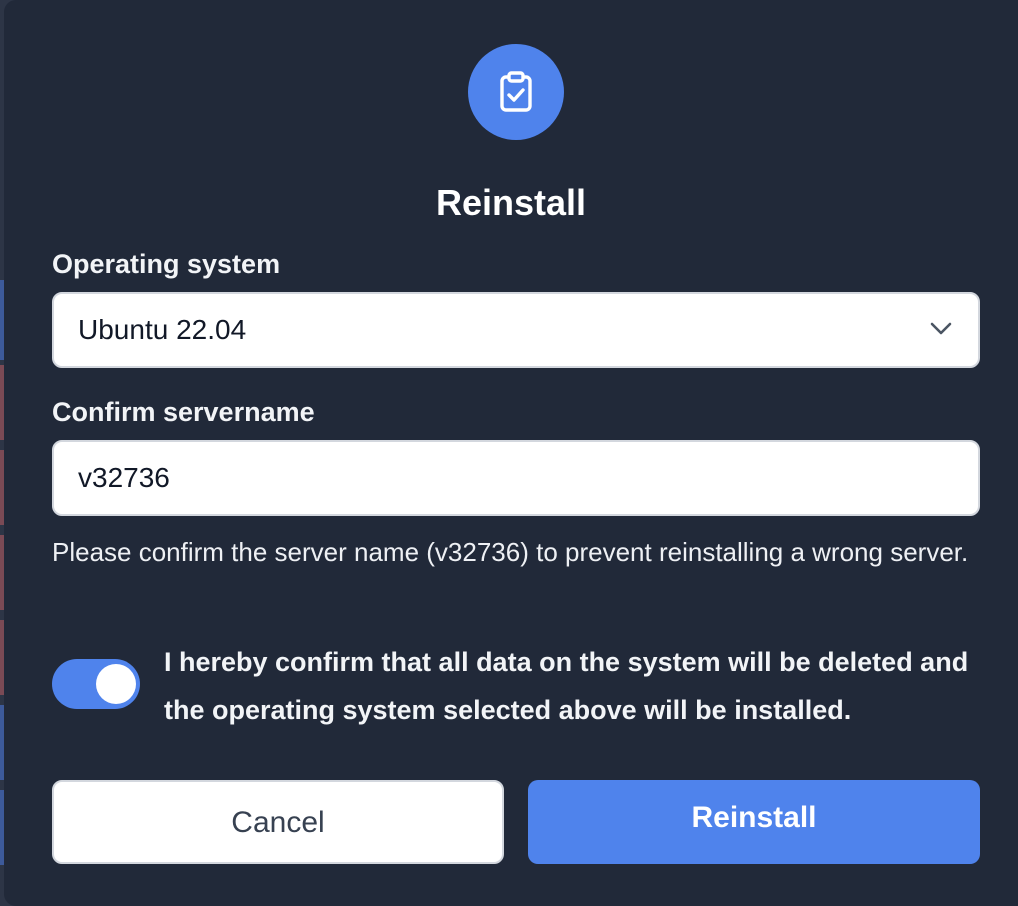  Describe the element at coordinates (516, 330) in the screenshot. I see `os-select: Ubuntu 22.04` at that location.